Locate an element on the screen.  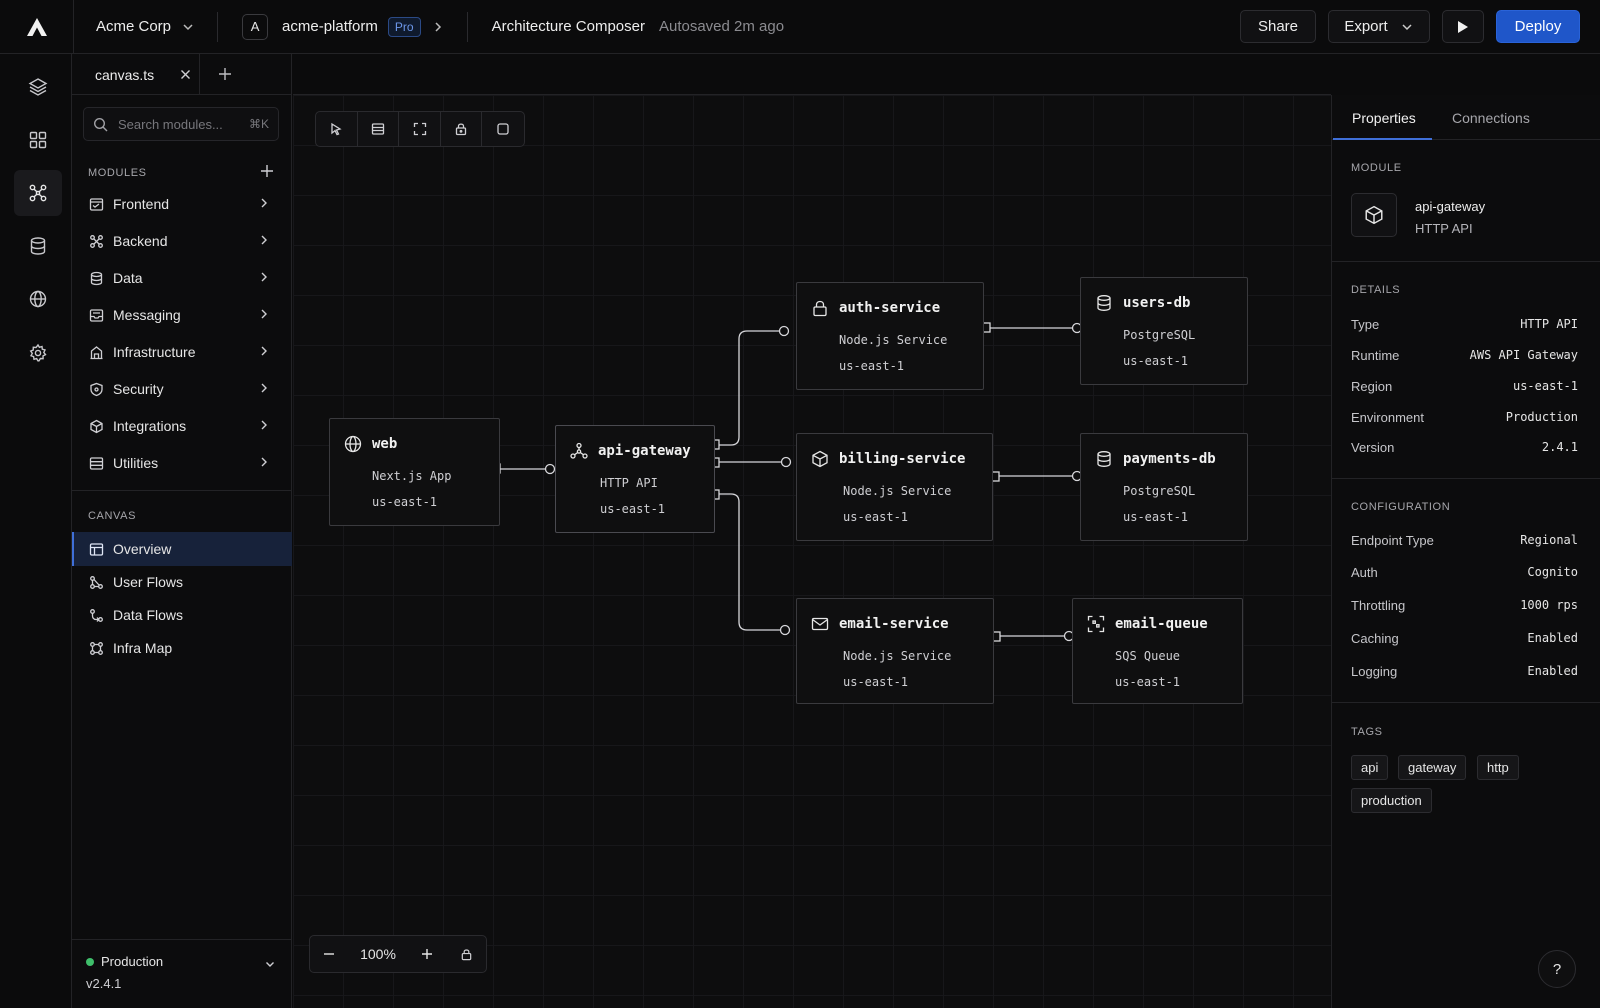
node-type: Node.js Service is located at coordinates (897, 656).